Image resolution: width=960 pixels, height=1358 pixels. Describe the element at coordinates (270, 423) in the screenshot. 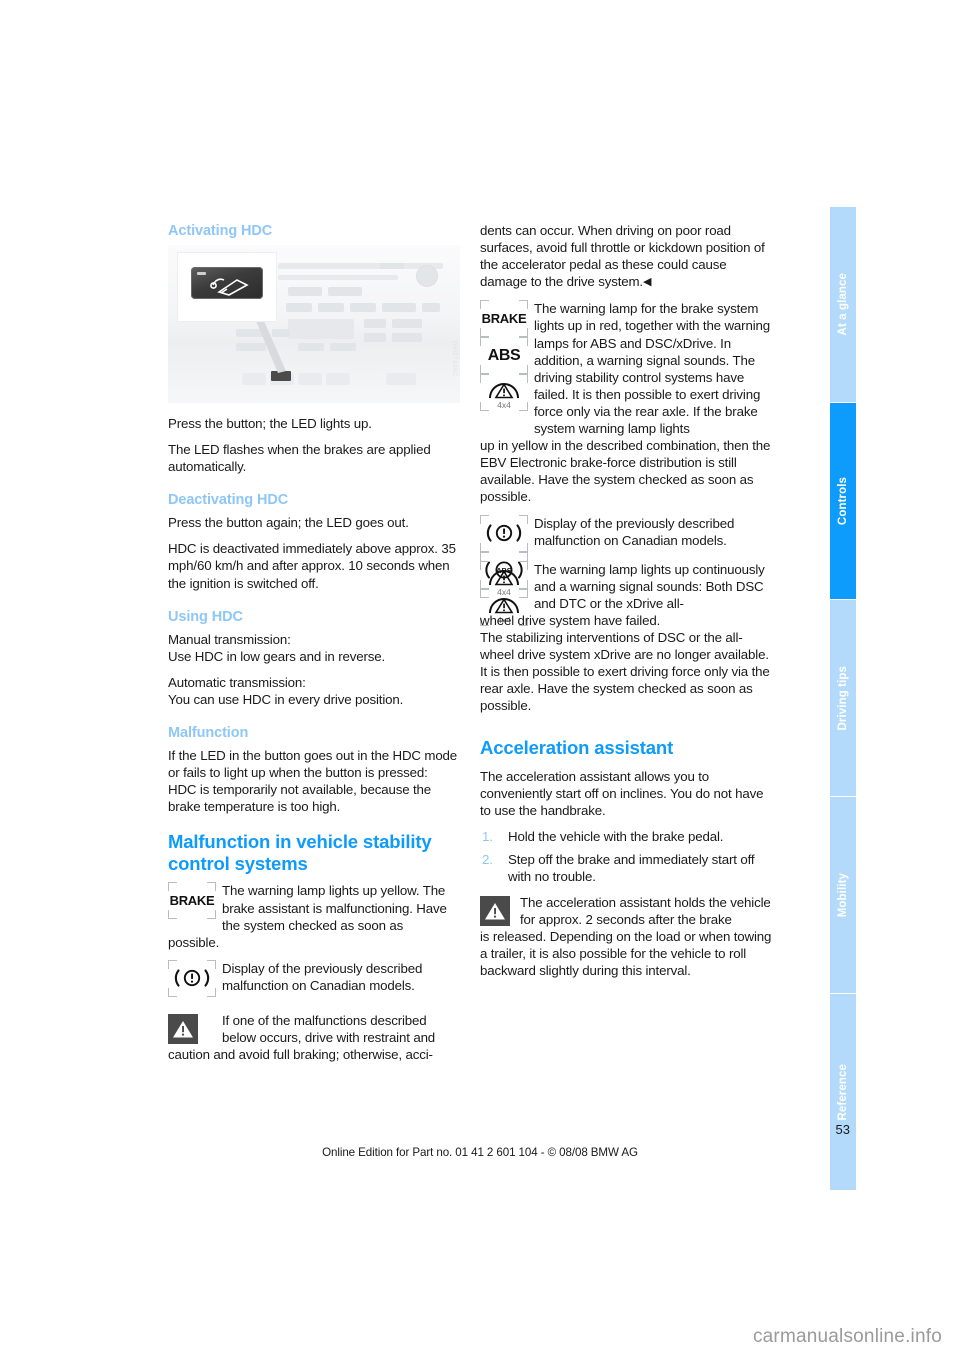

I see `paragraph-press-button: Press the button; the LED lights up.` at that location.